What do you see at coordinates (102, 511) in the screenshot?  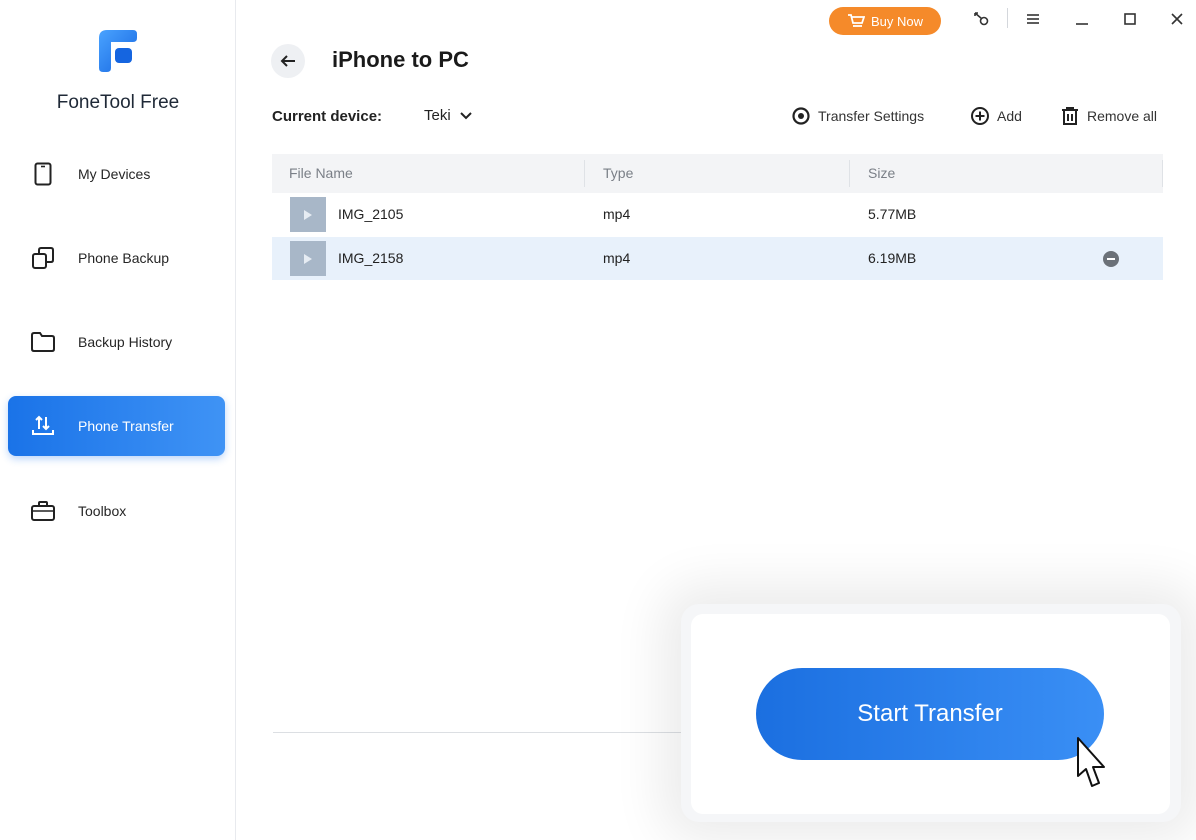 I see `sidebar-item-label: Toolbox` at bounding box center [102, 511].